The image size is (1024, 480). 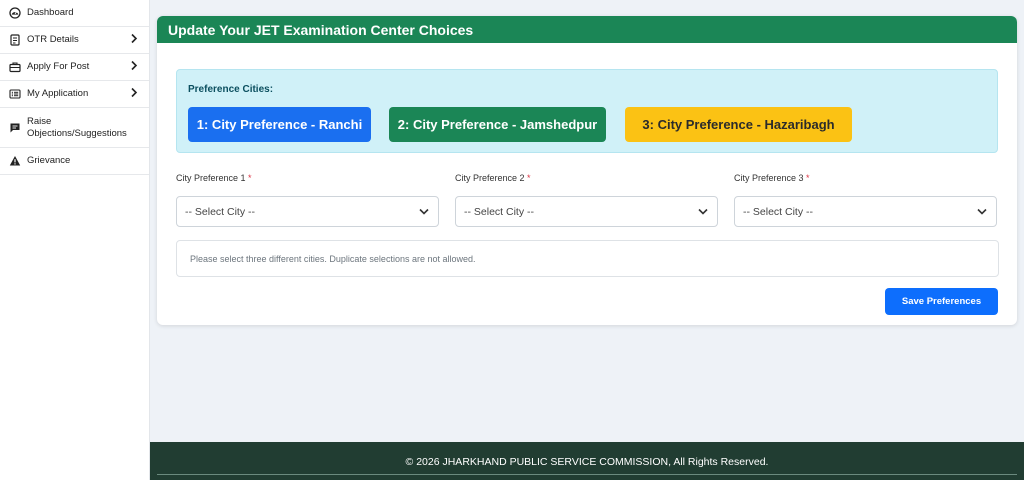 I want to click on preference-chip-3: 3: City Preference - Hazaribagh, so click(x=738, y=124).